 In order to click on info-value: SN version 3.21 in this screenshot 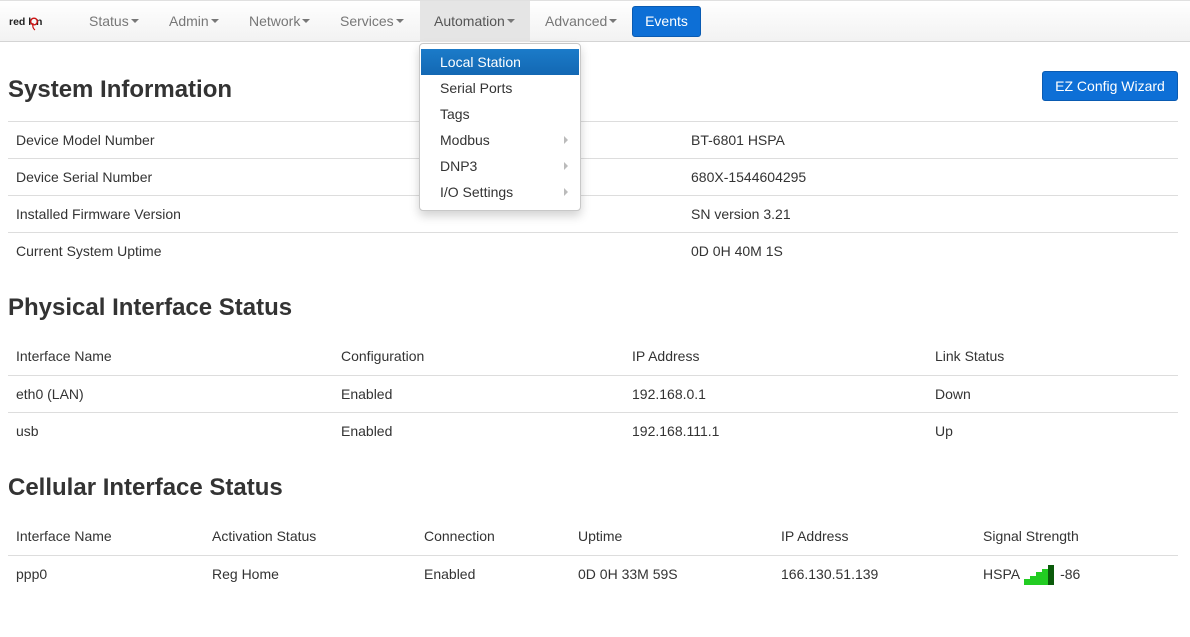, I will do `click(741, 214)`.